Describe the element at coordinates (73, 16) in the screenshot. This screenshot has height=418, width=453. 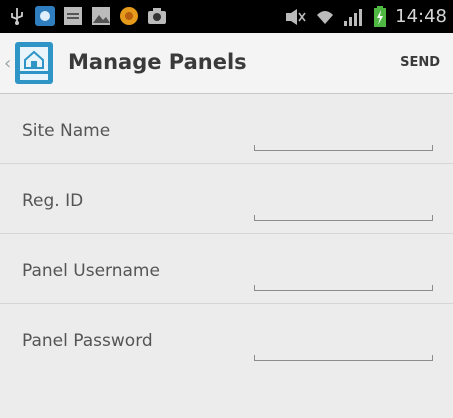
I see `sim-icon` at that location.